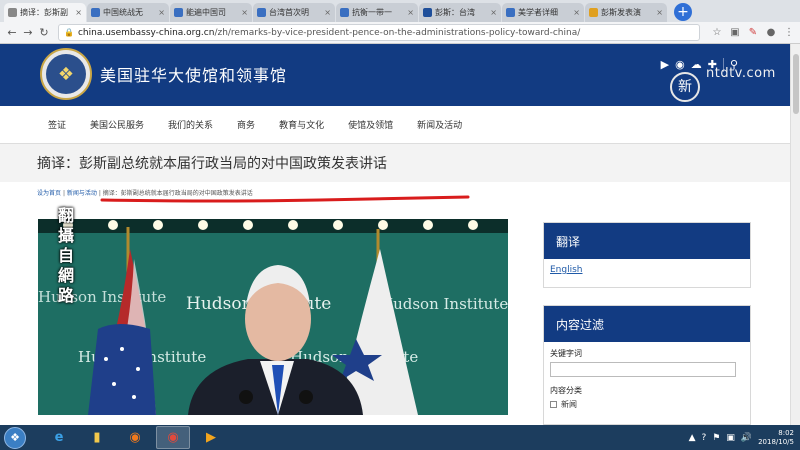 The height and width of the screenshot is (450, 800). I want to click on forward-icon: →, so click(28, 32).